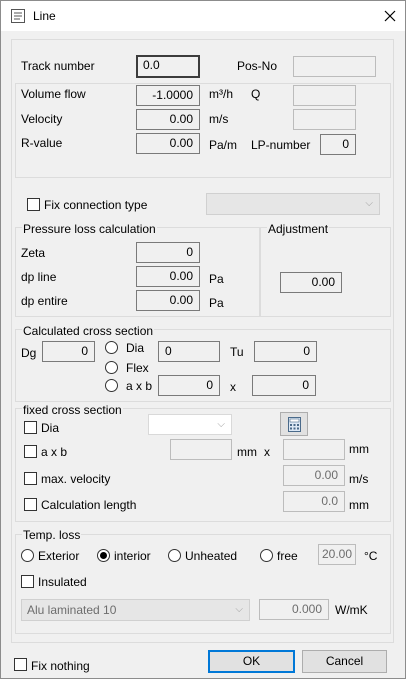  Describe the element at coordinates (58, 66) in the screenshot. I see `track-number-label: Track number` at that location.